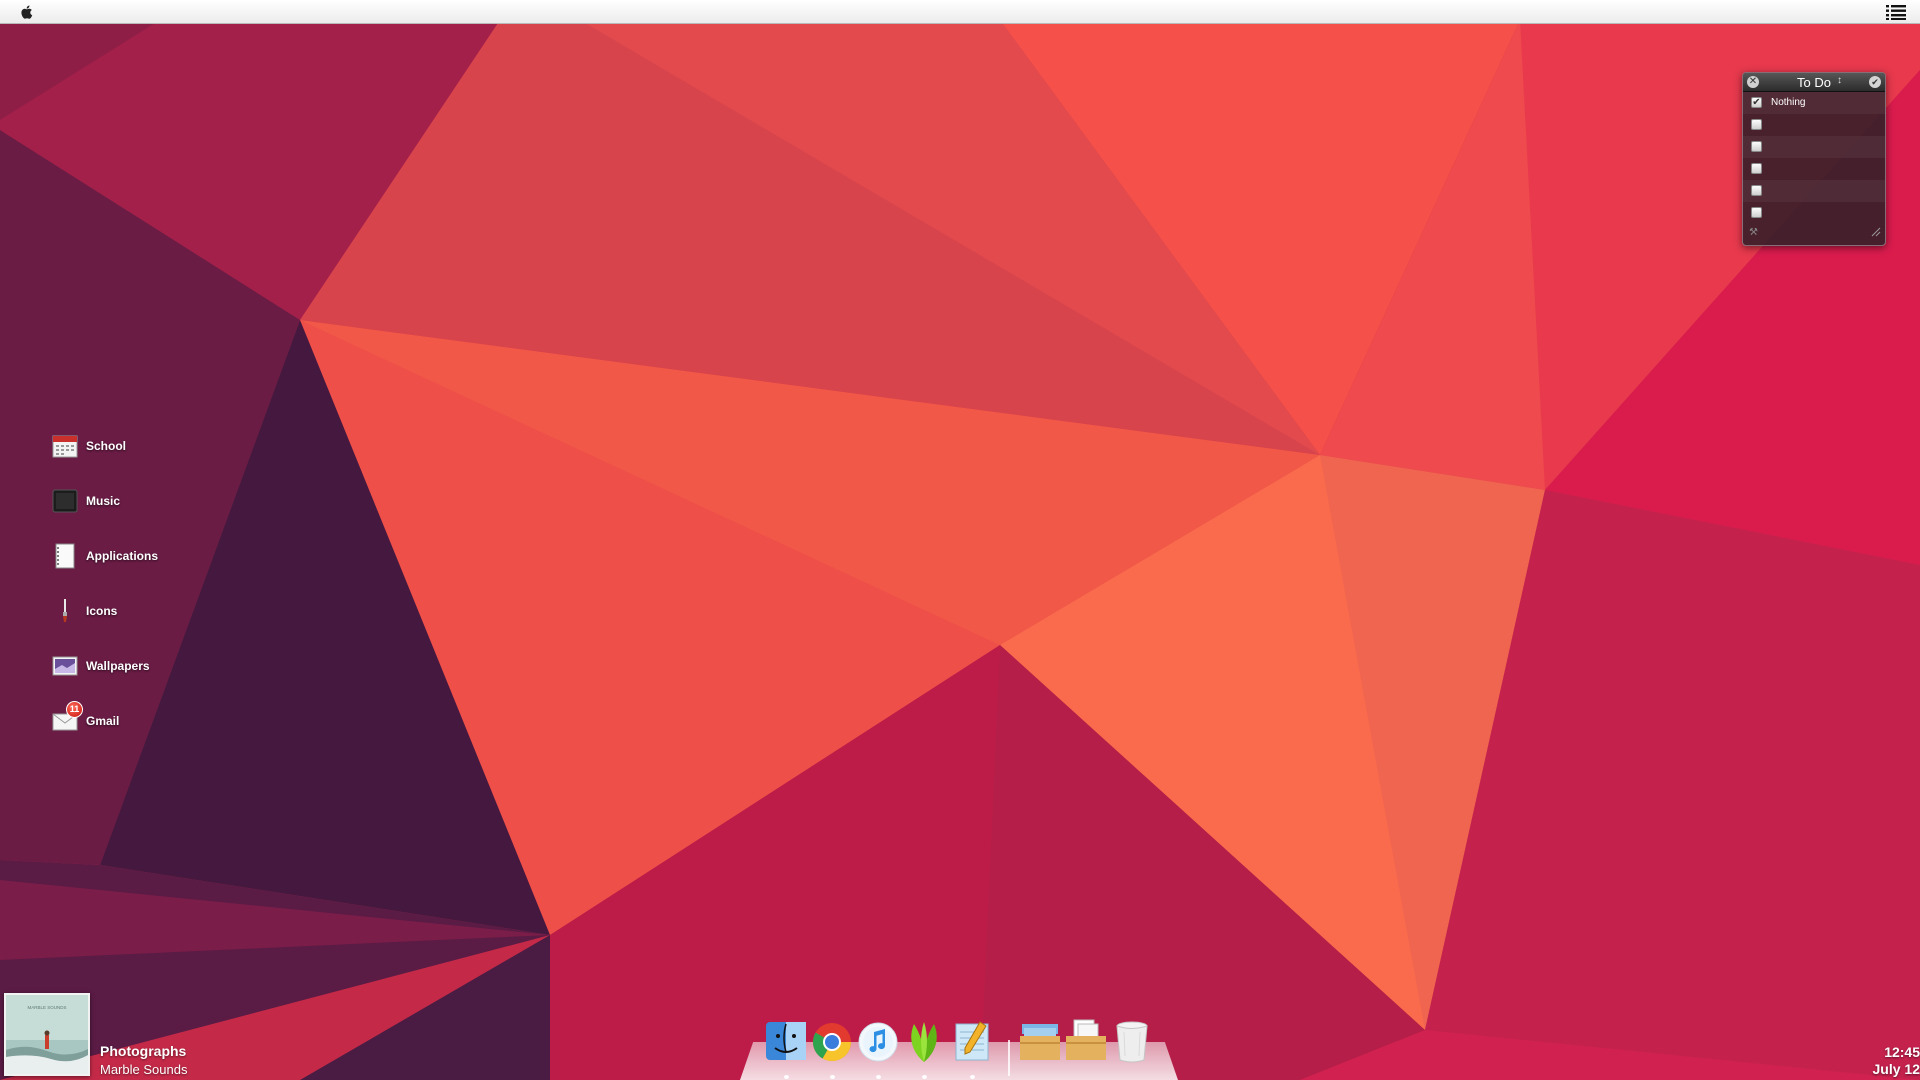 Image resolution: width=1920 pixels, height=1080 pixels. What do you see at coordinates (832, 1041) in the screenshot?
I see `chrome-icon` at bounding box center [832, 1041].